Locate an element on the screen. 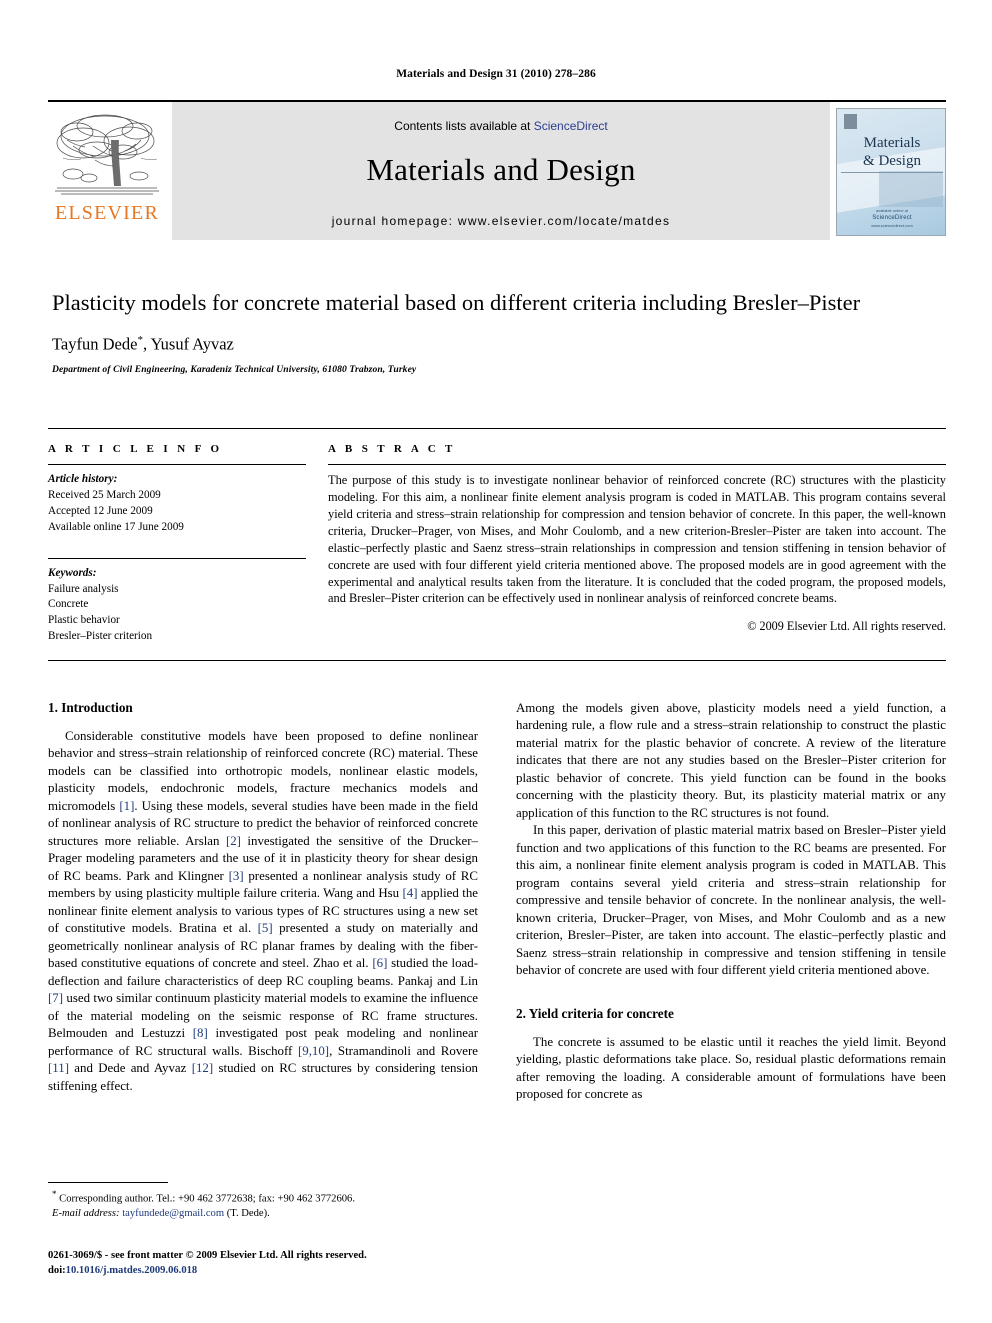  history-item: Received 25 March 2009 is located at coordinates (104, 494).